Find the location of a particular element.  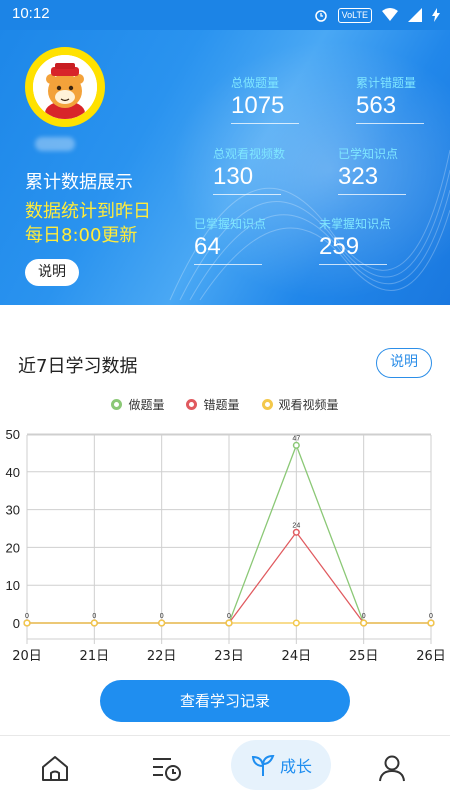

stat-value: 563 is located at coordinates (376, 105).